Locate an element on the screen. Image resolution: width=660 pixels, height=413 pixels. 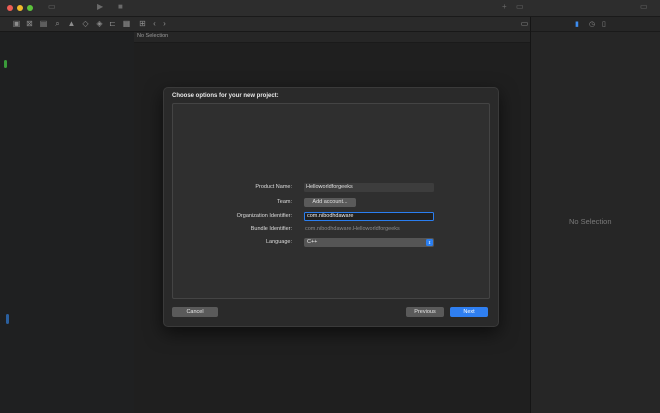
inspector-no-selection: No Selection is located at coordinates (590, 221).